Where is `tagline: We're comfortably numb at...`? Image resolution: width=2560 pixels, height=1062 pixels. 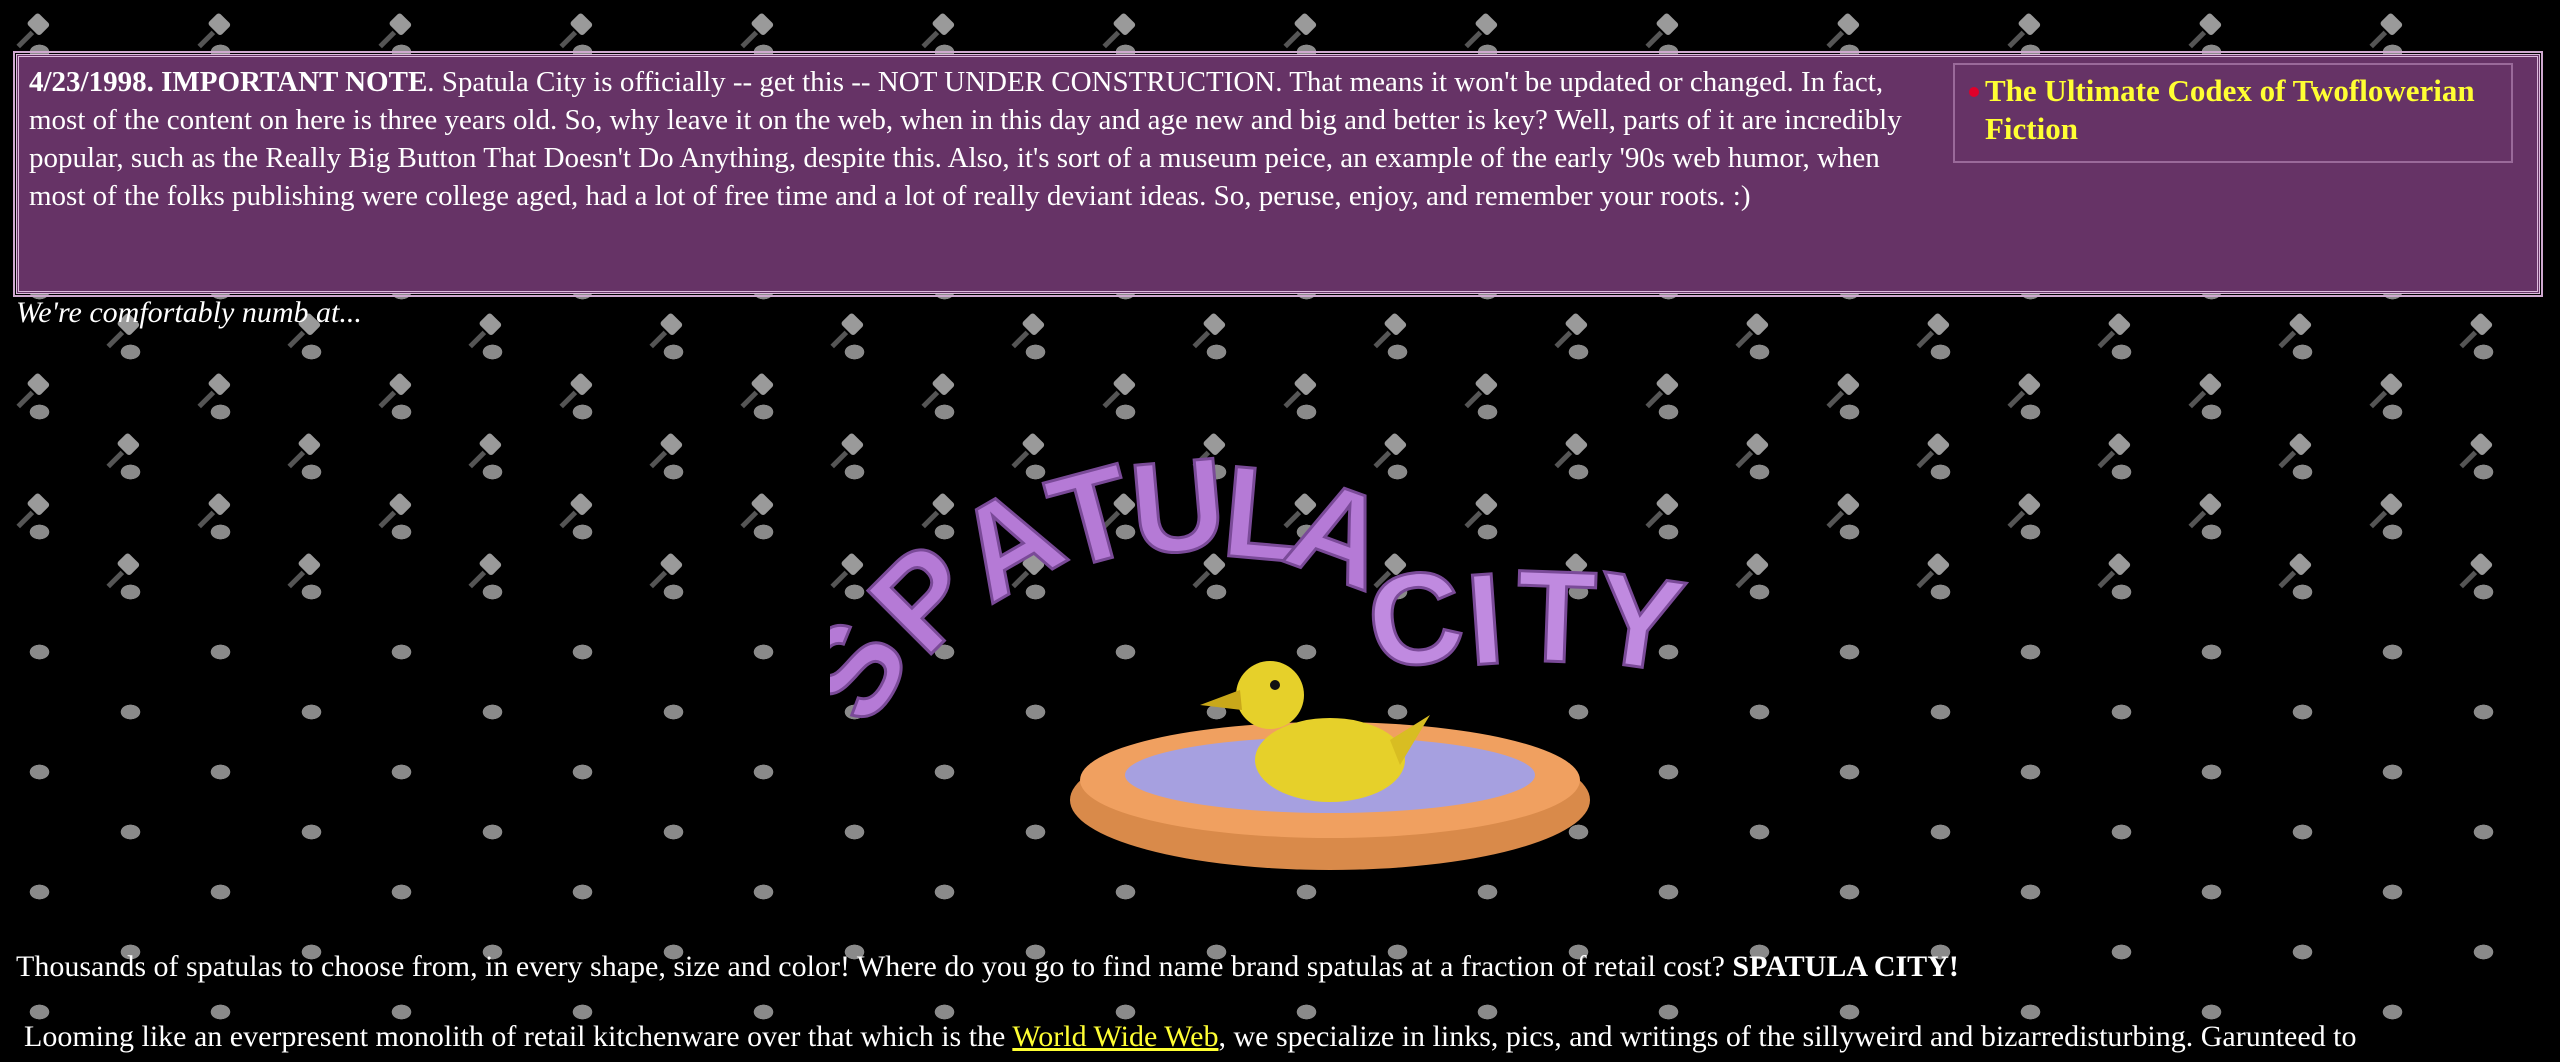
tagline: We're comfortably numb at... is located at coordinates (189, 312).